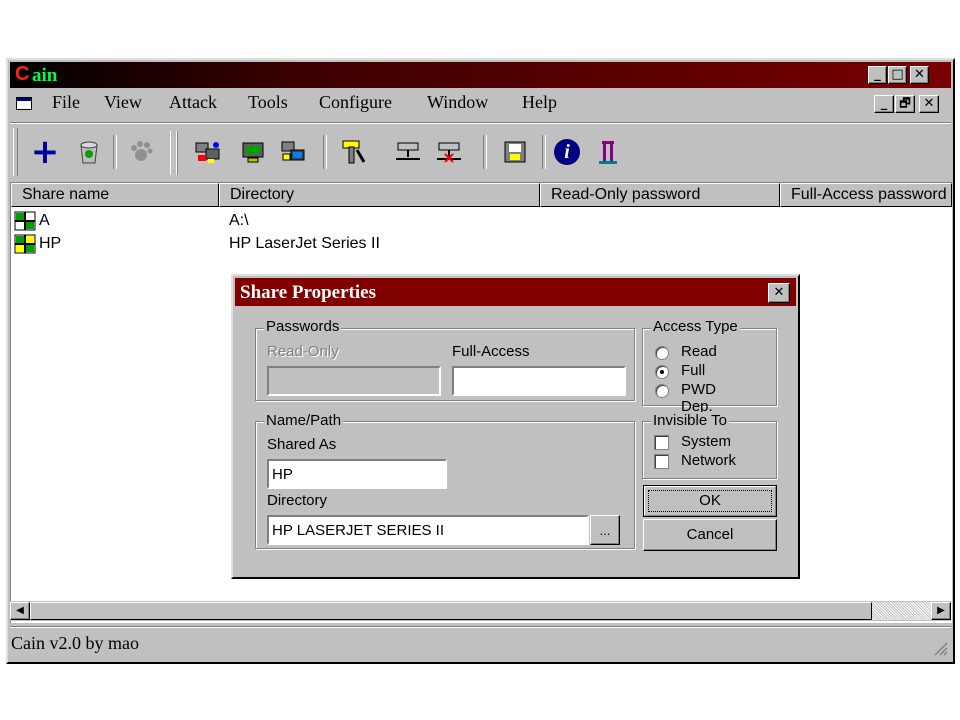  What do you see at coordinates (699, 351) in the screenshot?
I see `access-read-label: Read` at bounding box center [699, 351].